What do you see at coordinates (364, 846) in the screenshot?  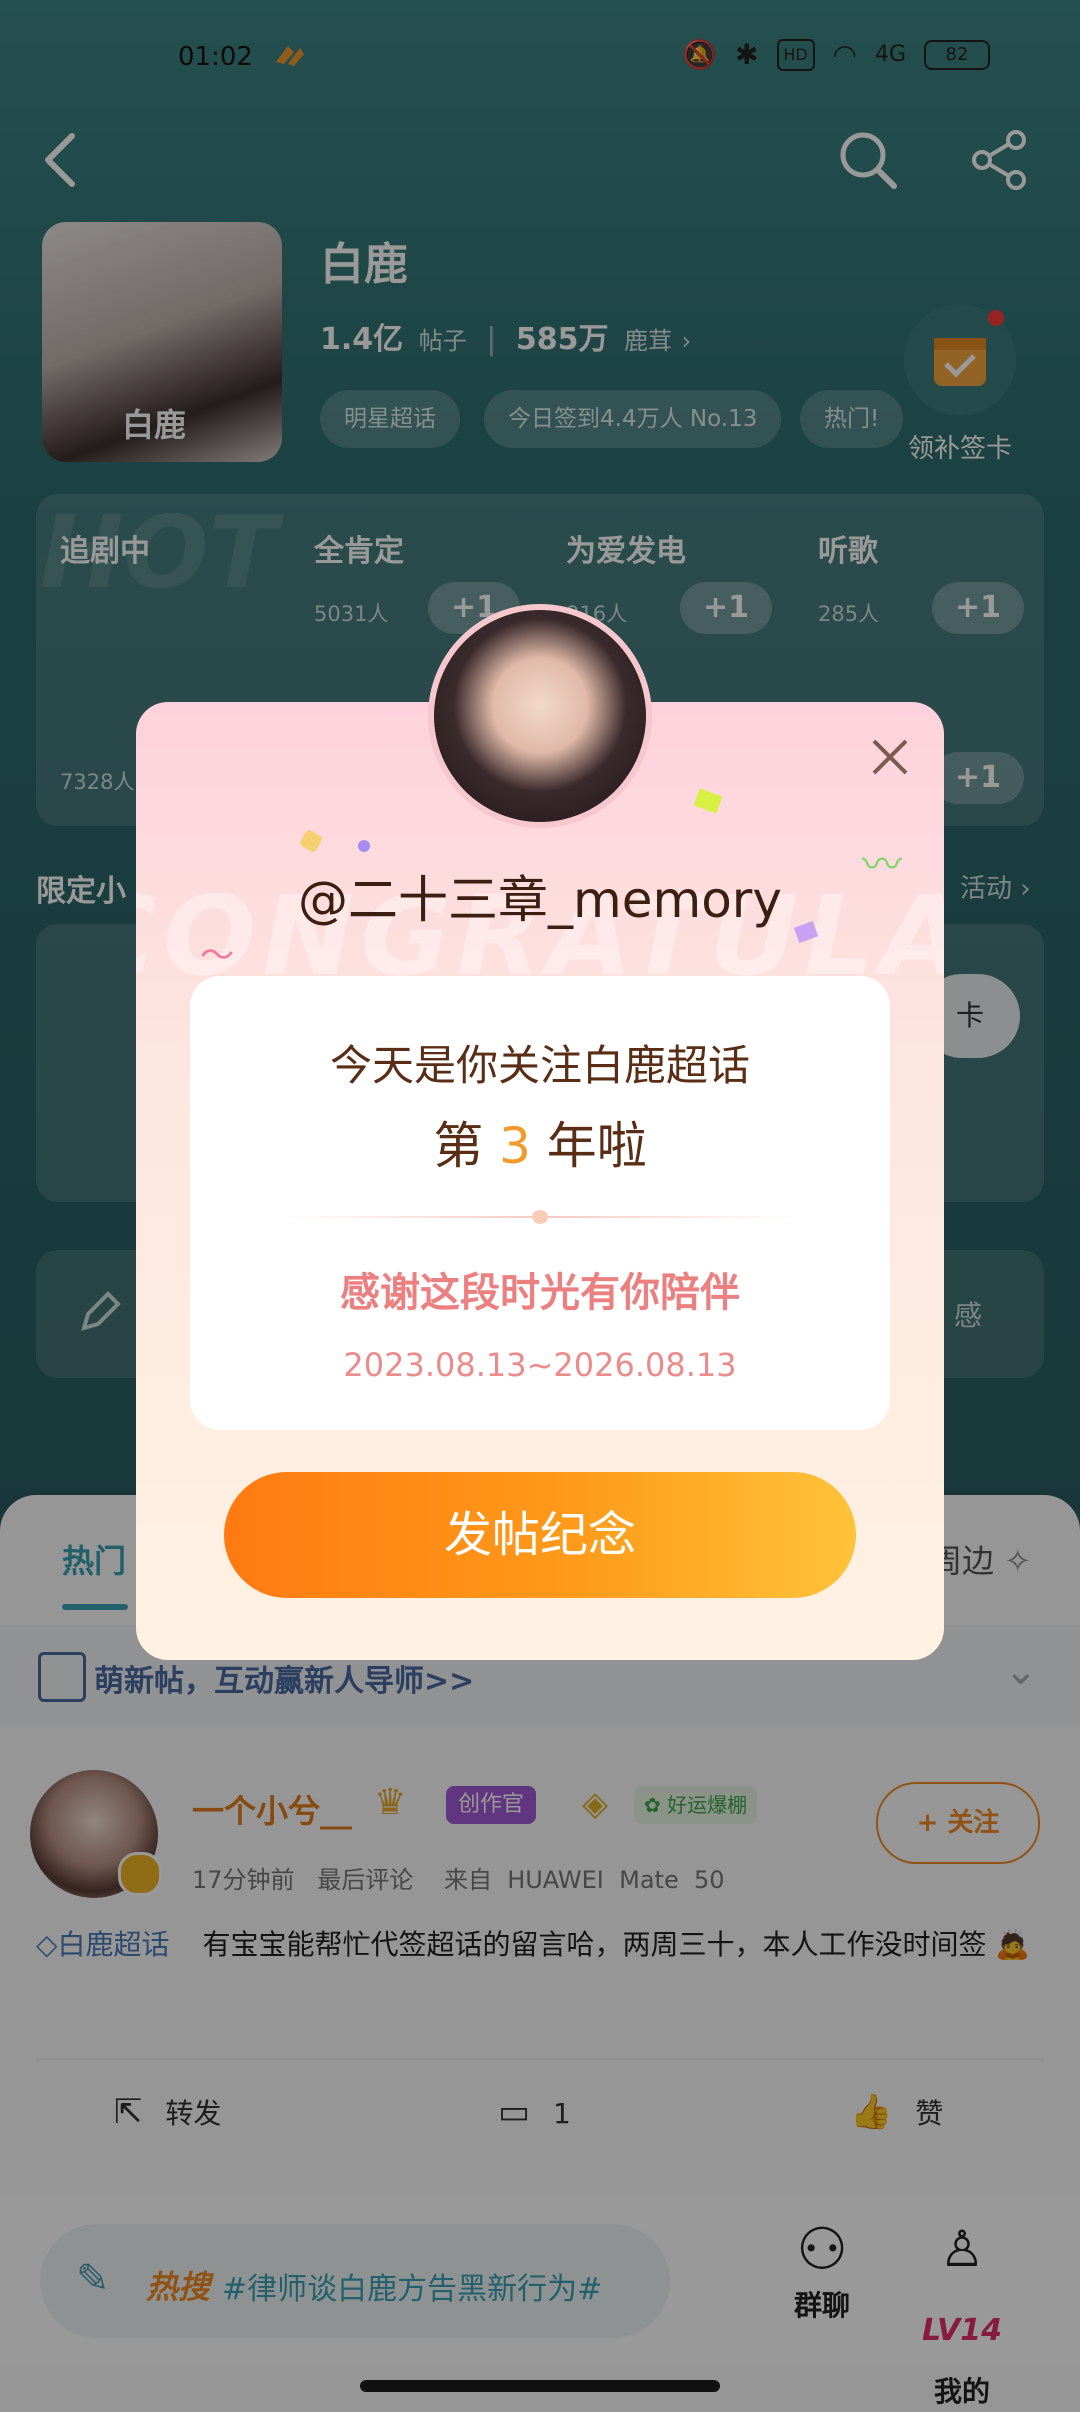 I see `confetti-dot` at bounding box center [364, 846].